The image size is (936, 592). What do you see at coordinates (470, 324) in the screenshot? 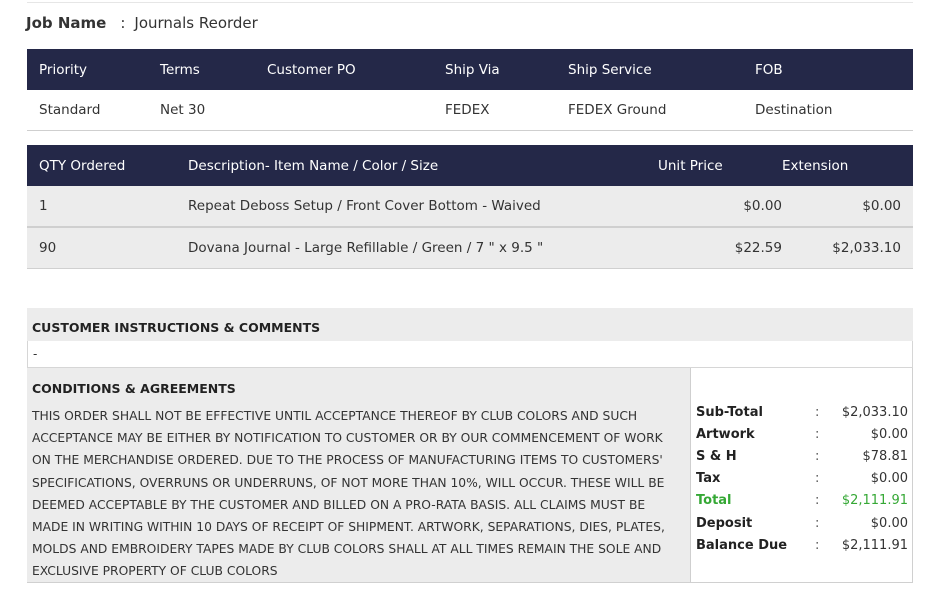
I see `instructions-title: CUSTOMER INSTRUCTIONS & COMMENTS` at bounding box center [470, 324].